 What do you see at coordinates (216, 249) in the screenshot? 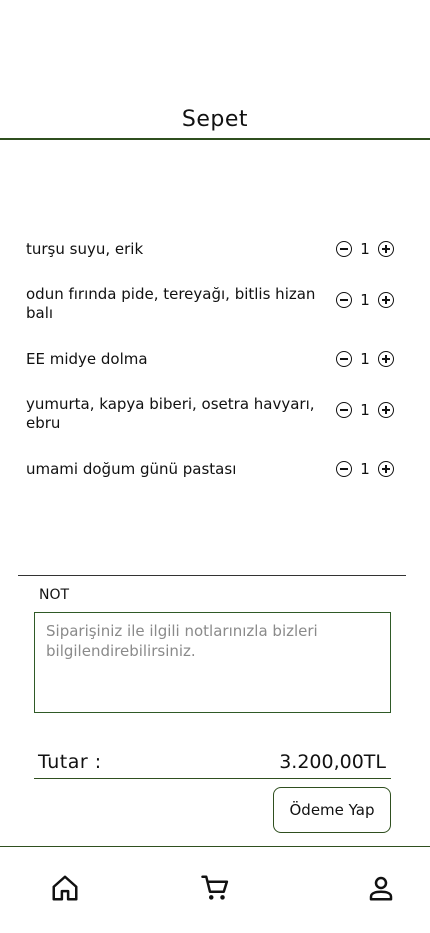
I see `cart-item: turşu suyu, erik 1` at bounding box center [216, 249].